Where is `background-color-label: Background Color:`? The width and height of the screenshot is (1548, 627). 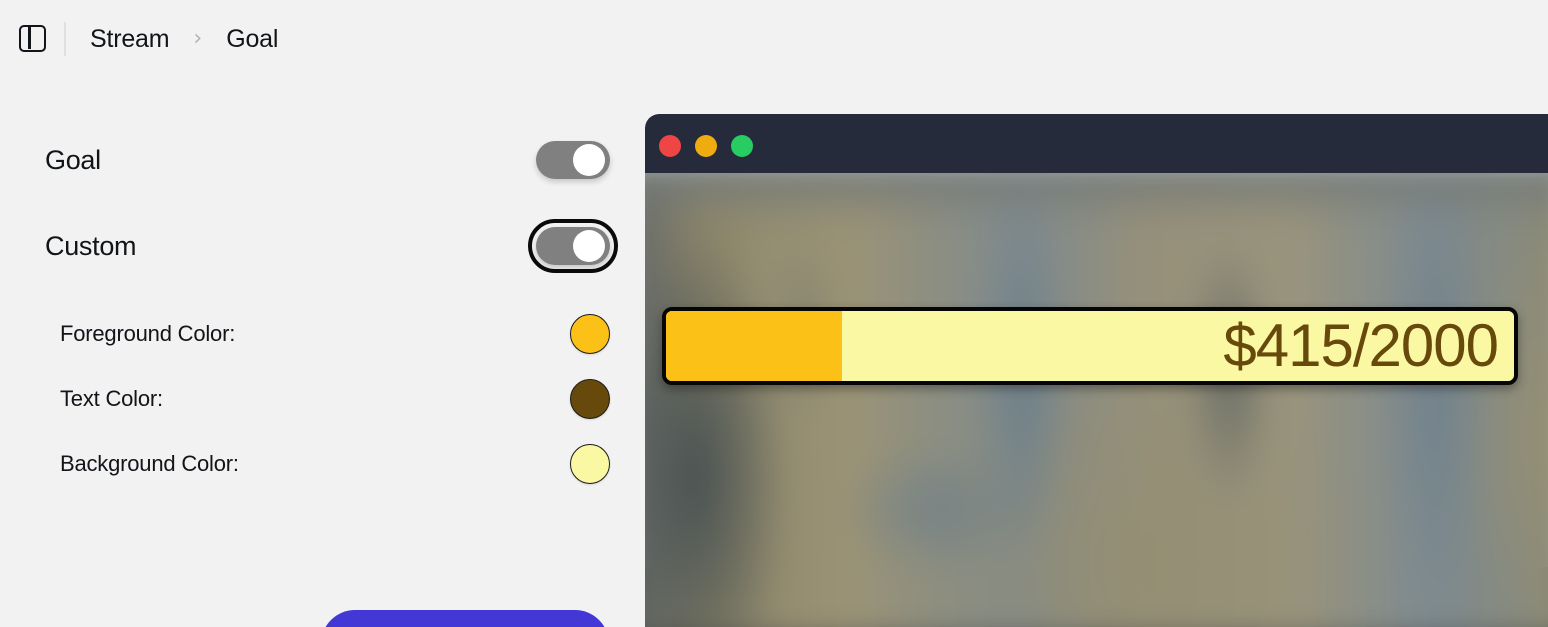
background-color-label: Background Color: is located at coordinates (149, 463).